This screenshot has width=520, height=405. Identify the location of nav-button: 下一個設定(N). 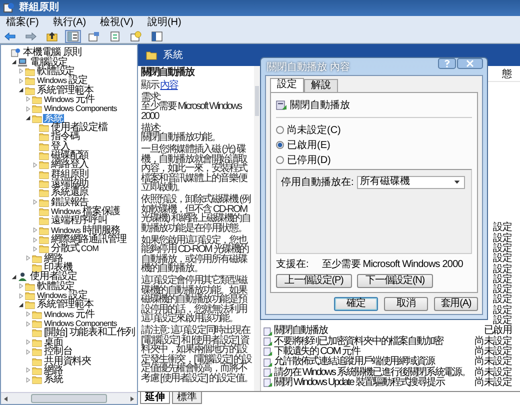
(395, 281).